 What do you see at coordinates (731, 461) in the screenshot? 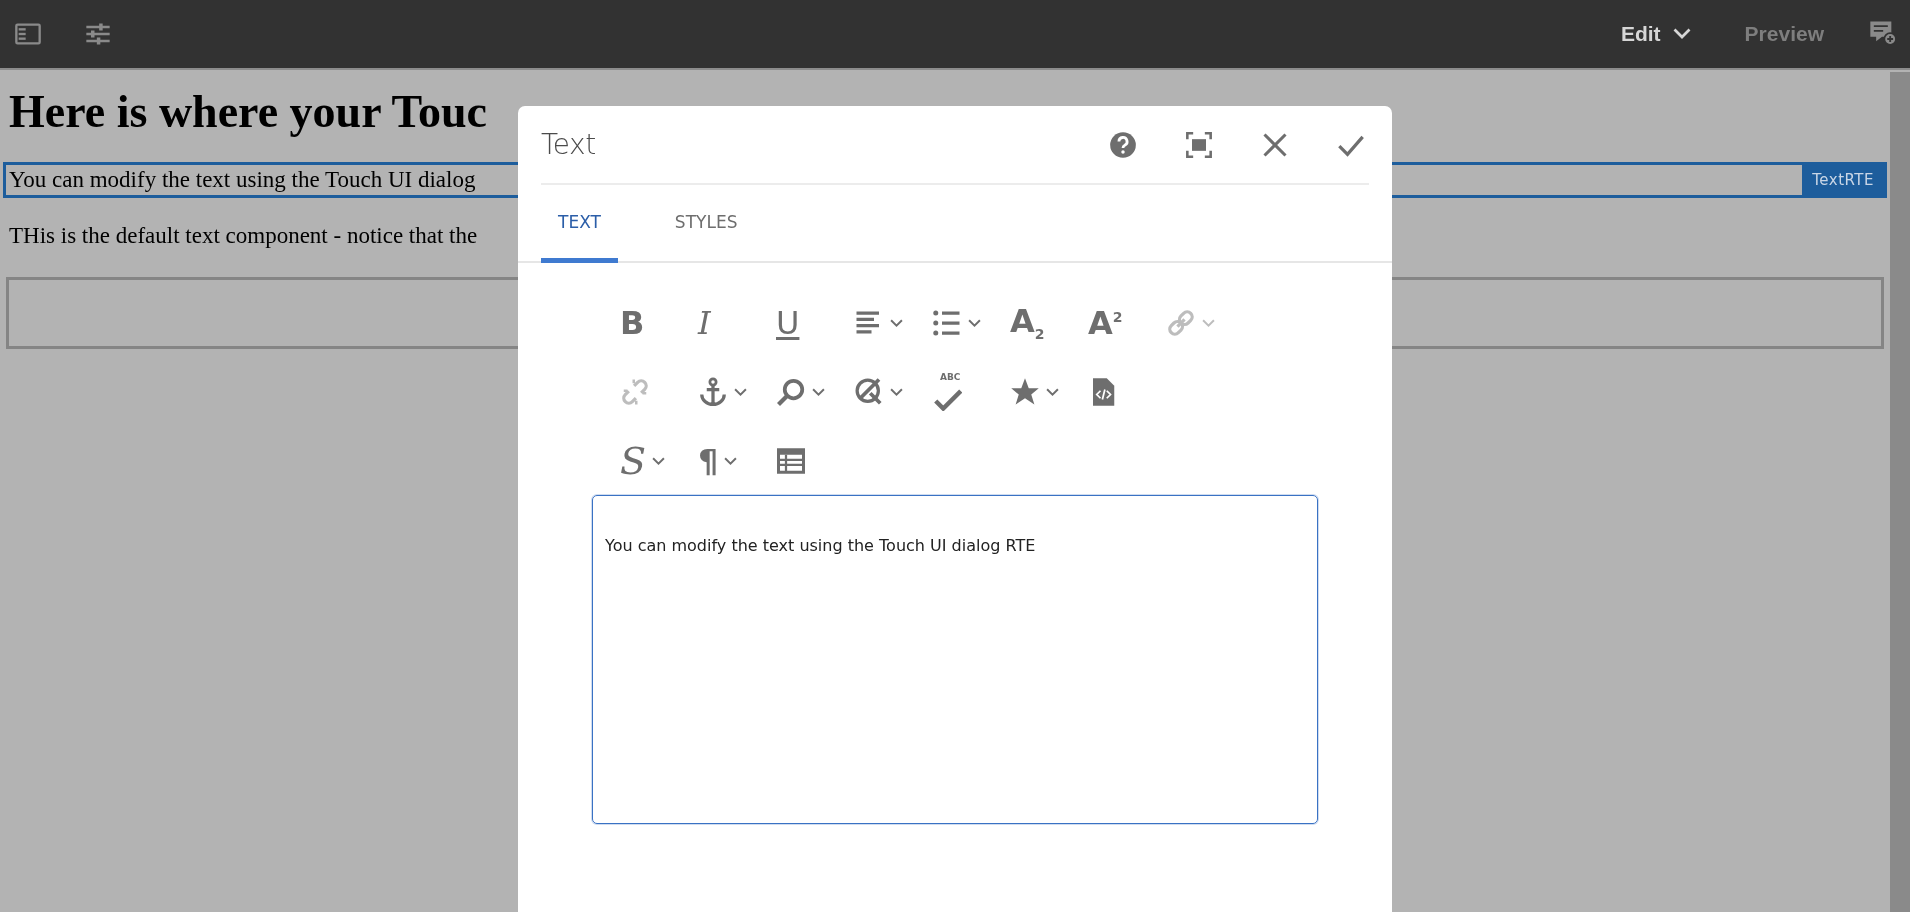
I see `paragraph-button: ¶` at bounding box center [731, 461].